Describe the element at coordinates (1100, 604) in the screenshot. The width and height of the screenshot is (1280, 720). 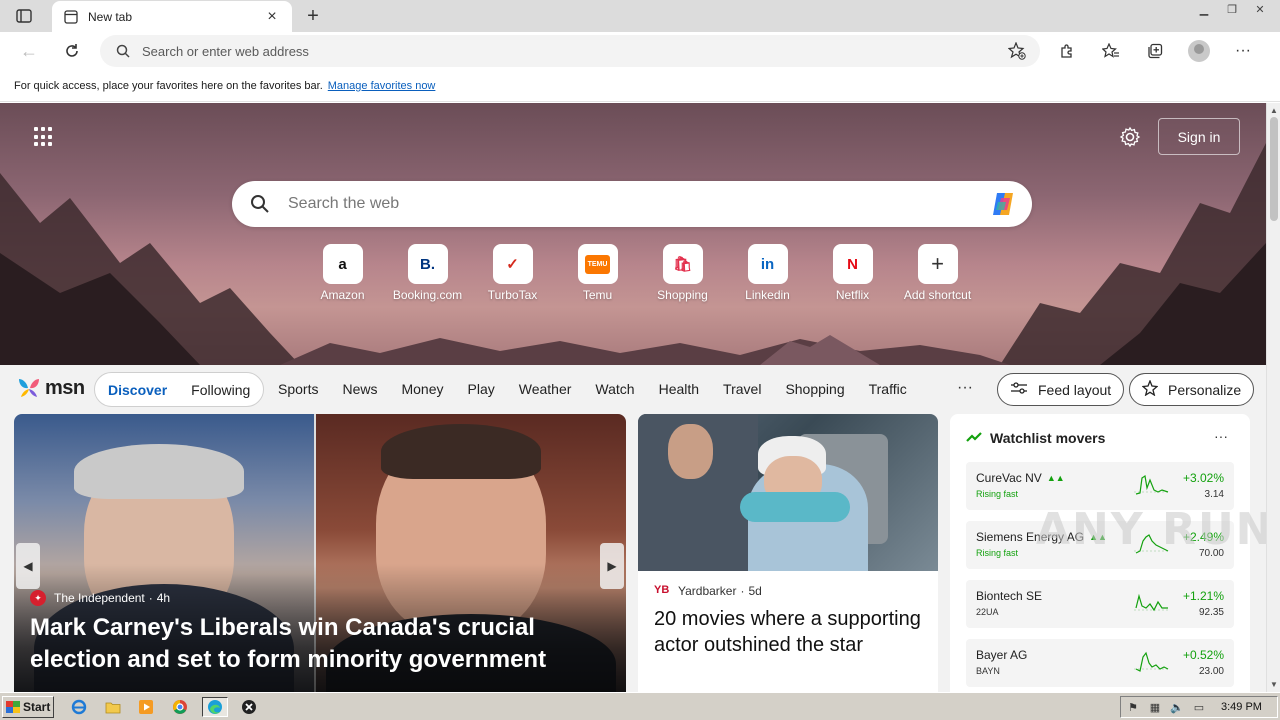
I see `stock-row: Biontech SE 22UA +1.21% 92.35` at that location.